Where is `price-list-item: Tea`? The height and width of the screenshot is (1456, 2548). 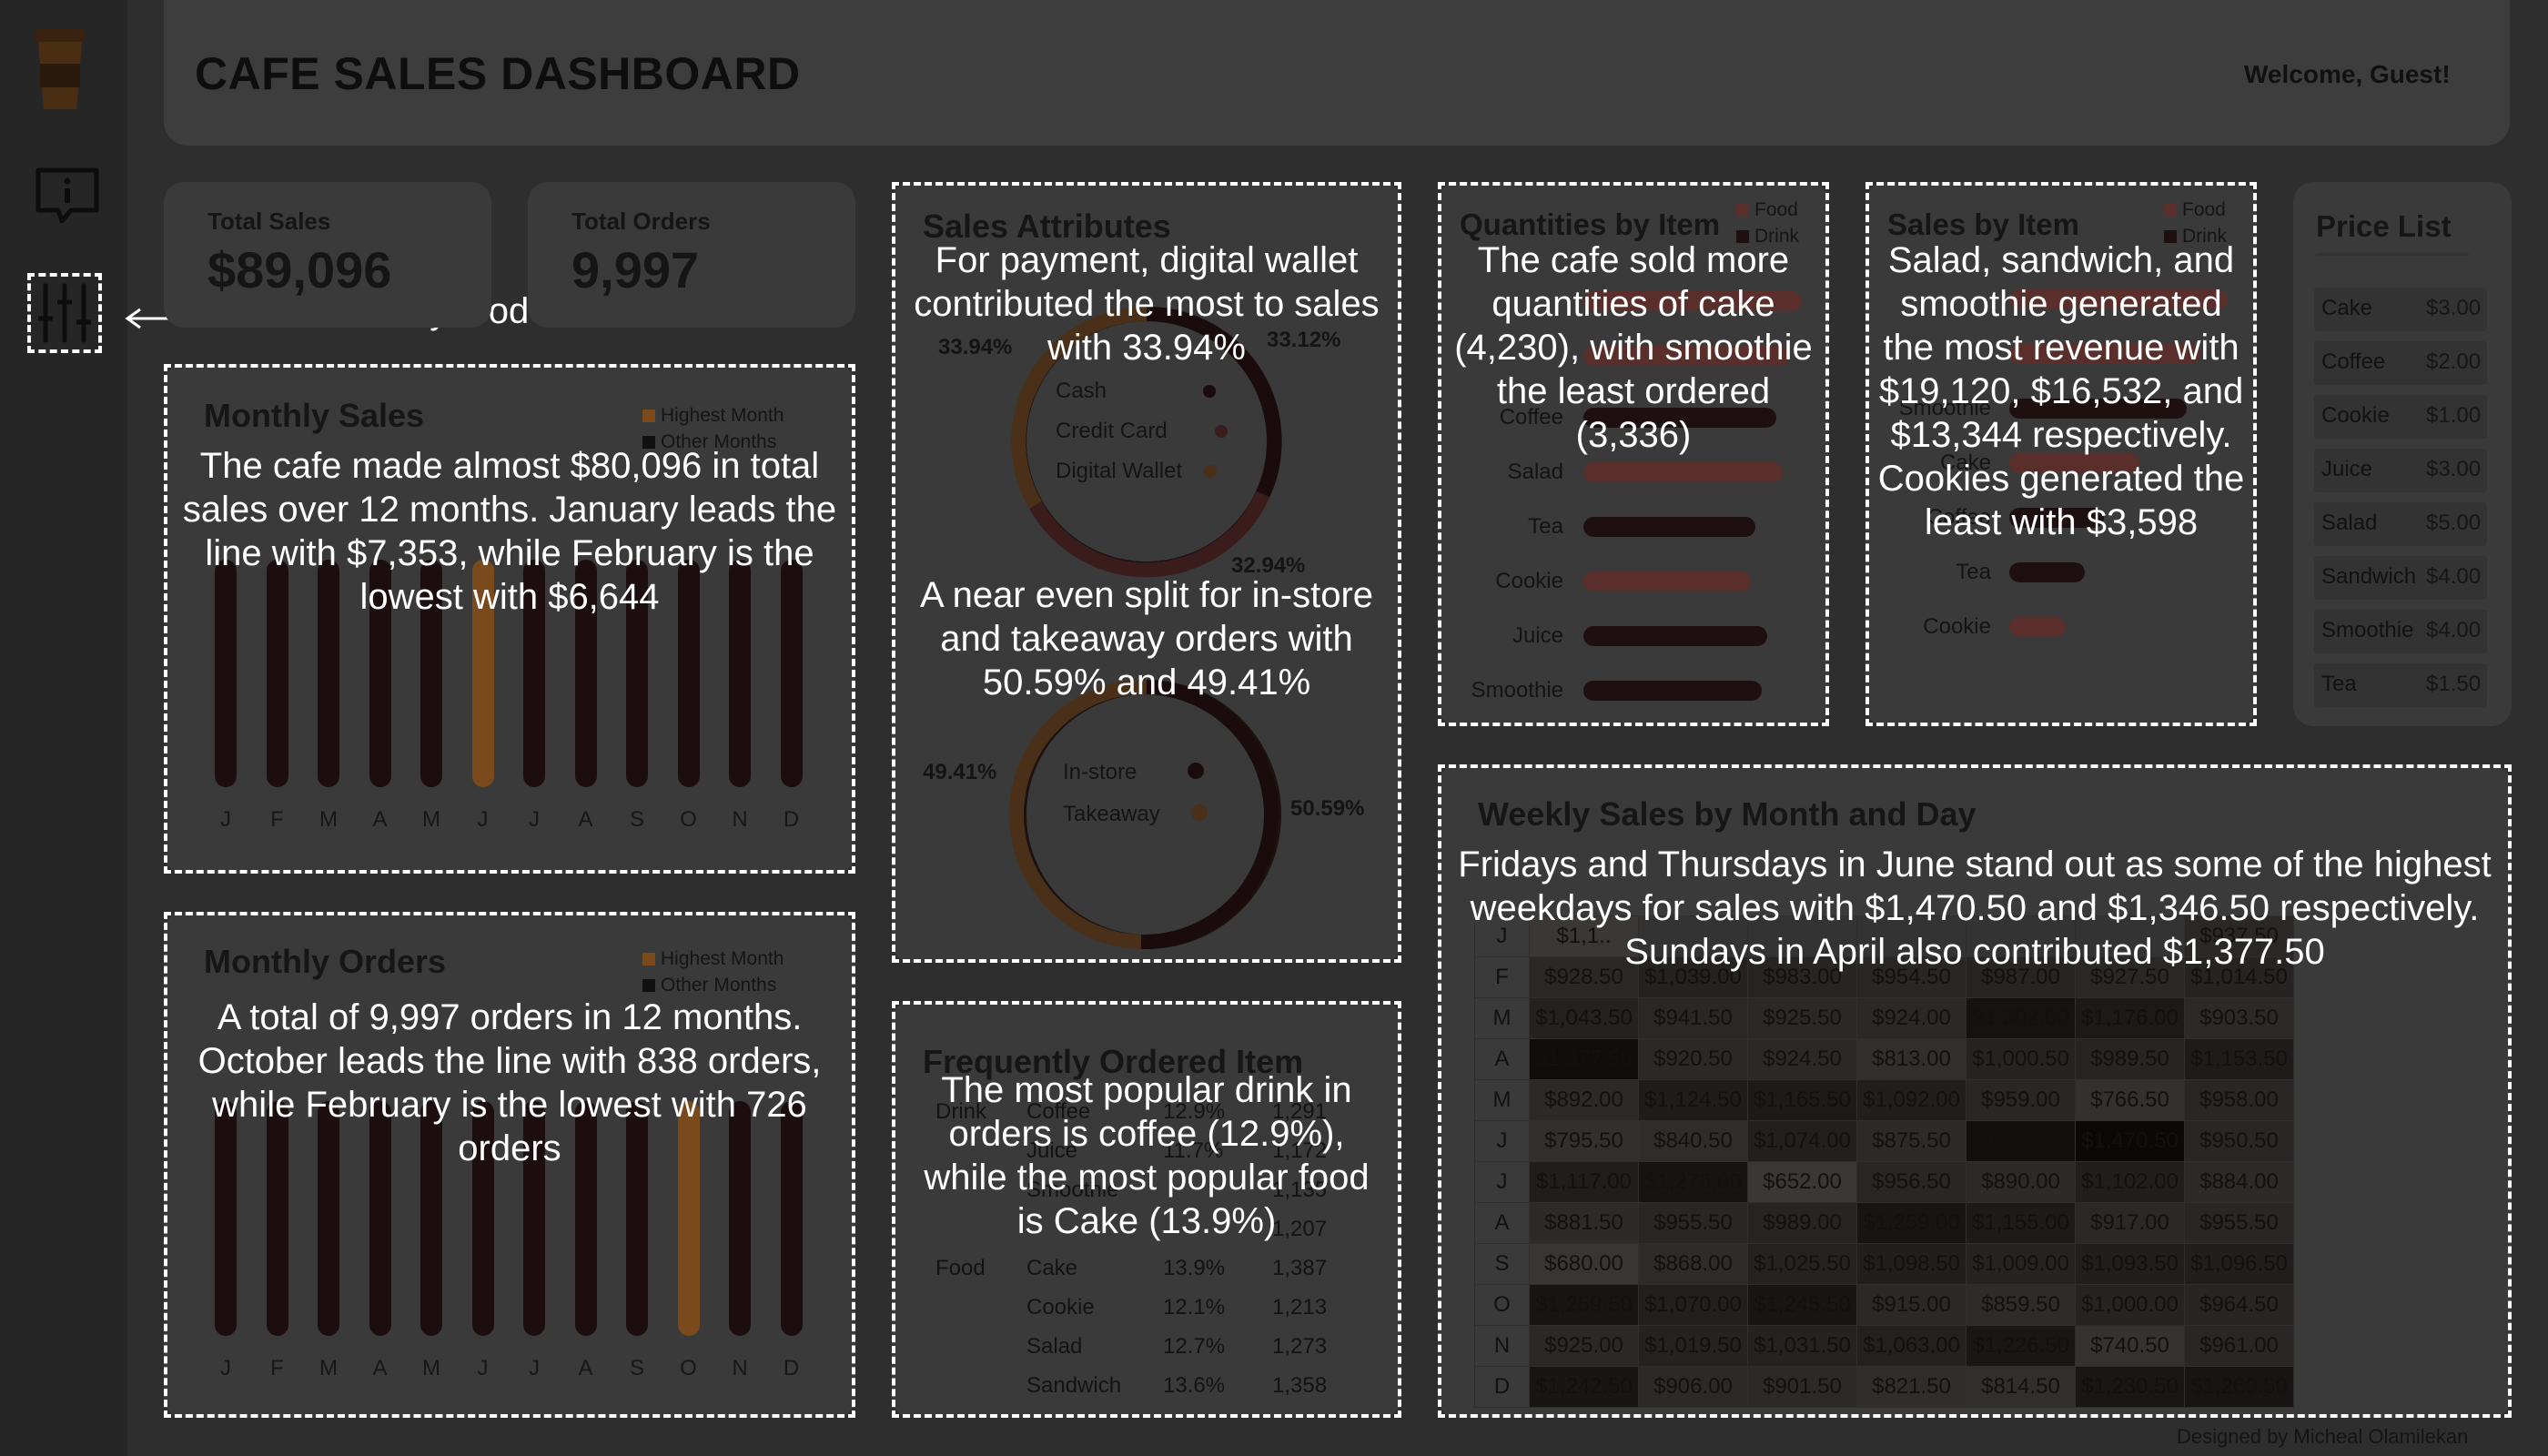 price-list-item: Tea is located at coordinates (2339, 684).